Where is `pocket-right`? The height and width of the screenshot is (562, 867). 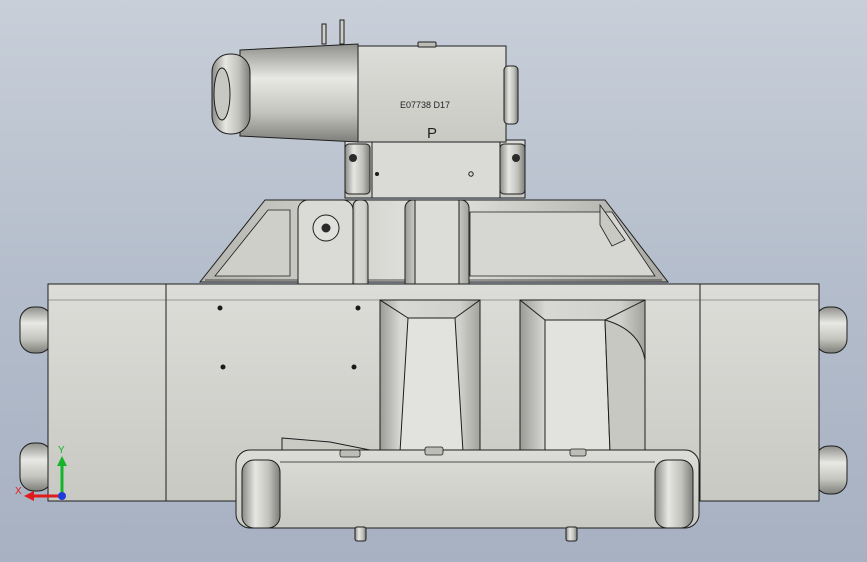 pocket-right is located at coordinates (582, 376).